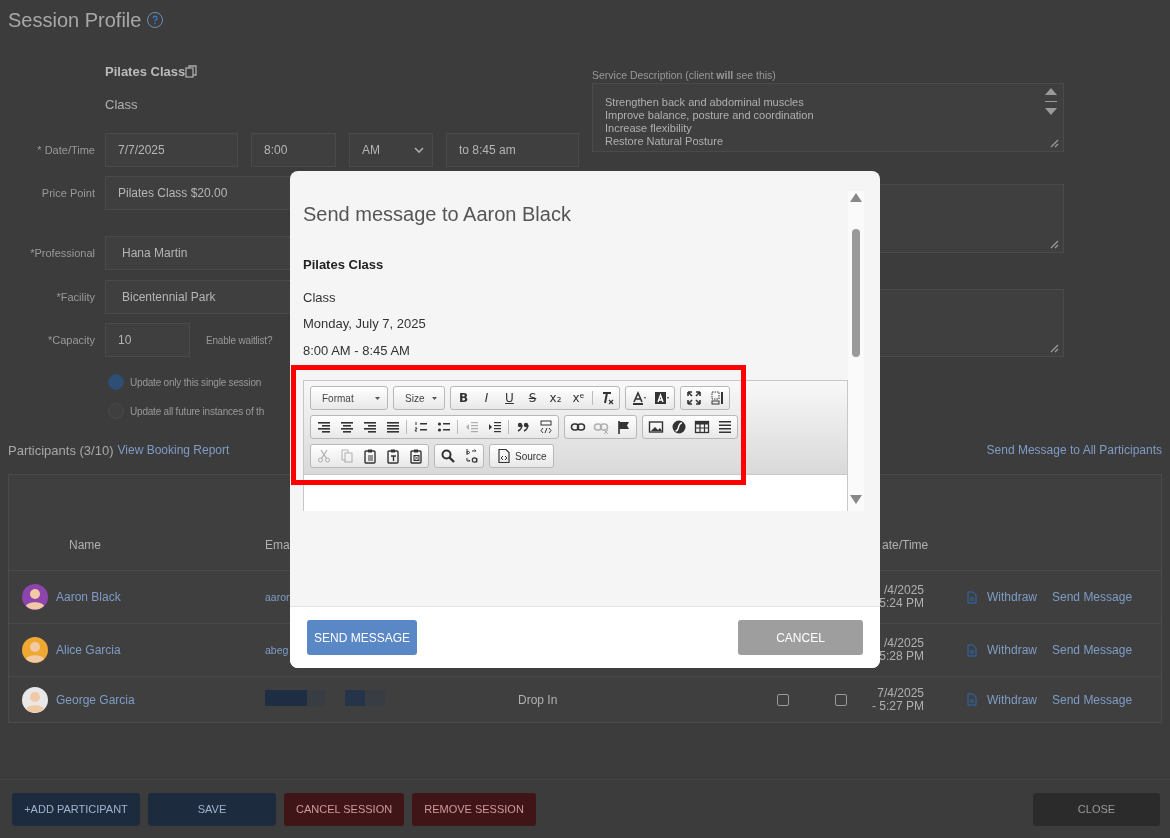 The image size is (1170, 838). Describe the element at coordinates (239, 340) in the screenshot. I see `waitlist-label: Enable waitlist?` at that location.